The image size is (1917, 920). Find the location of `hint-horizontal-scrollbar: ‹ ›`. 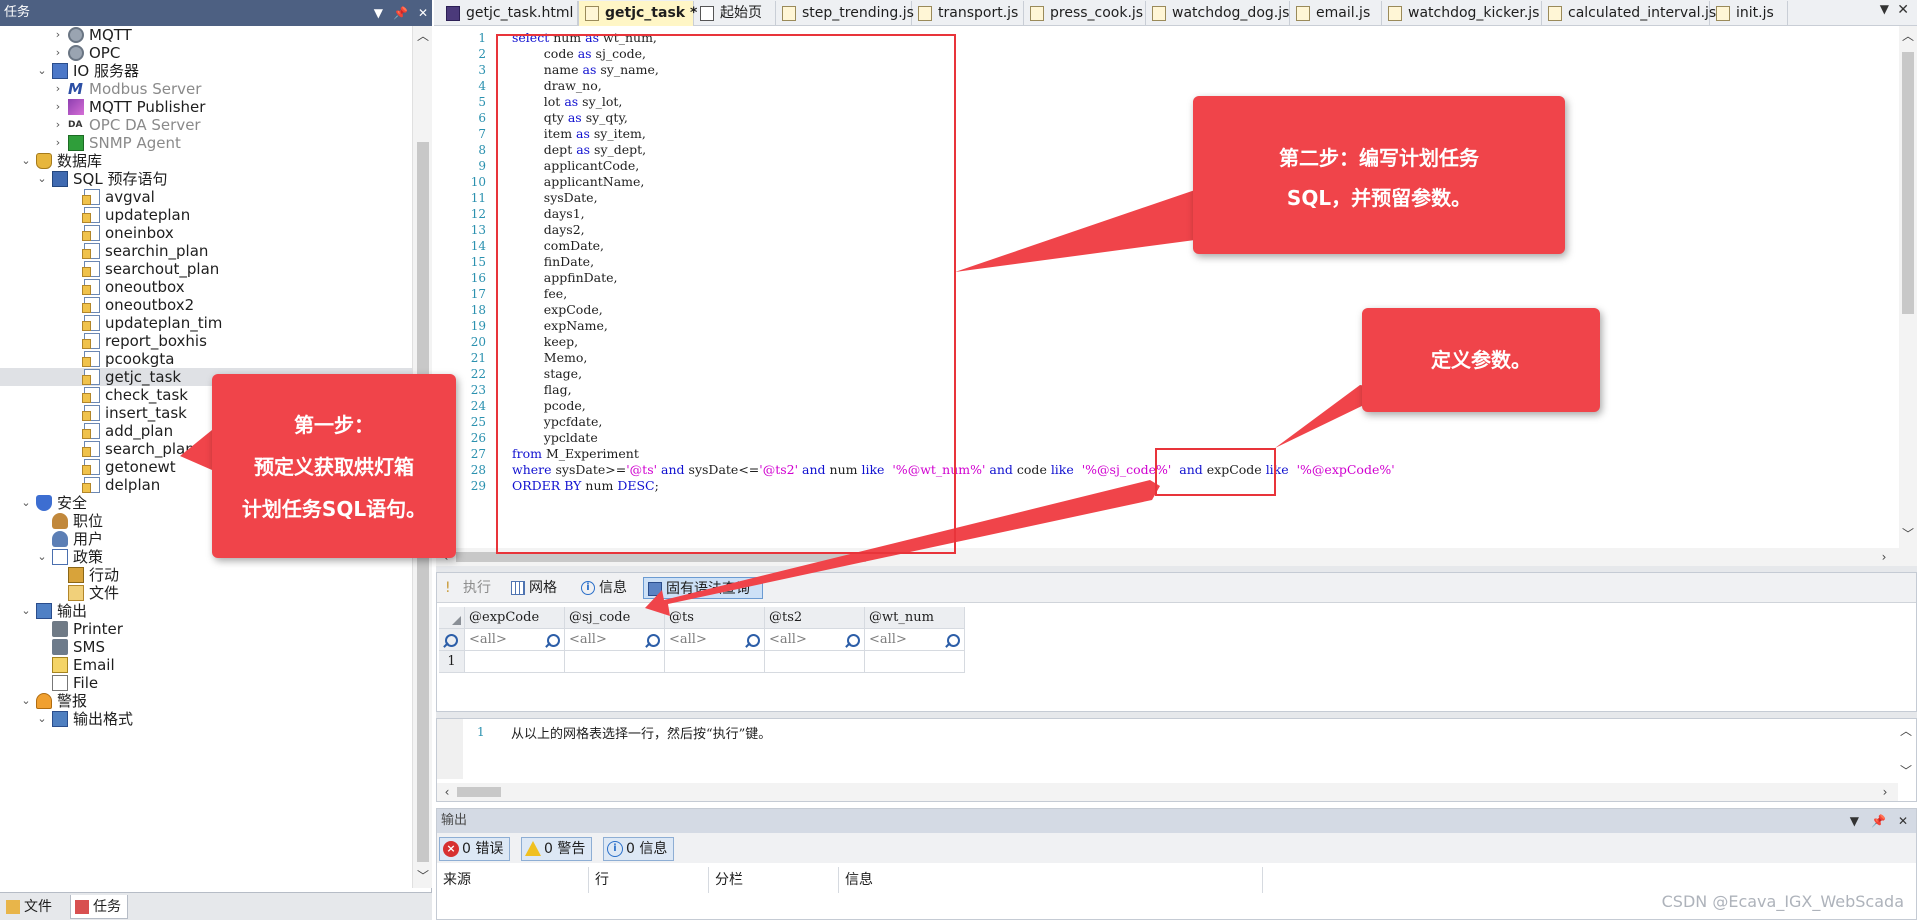

hint-horizontal-scrollbar: ‹ › is located at coordinates (1167, 792).